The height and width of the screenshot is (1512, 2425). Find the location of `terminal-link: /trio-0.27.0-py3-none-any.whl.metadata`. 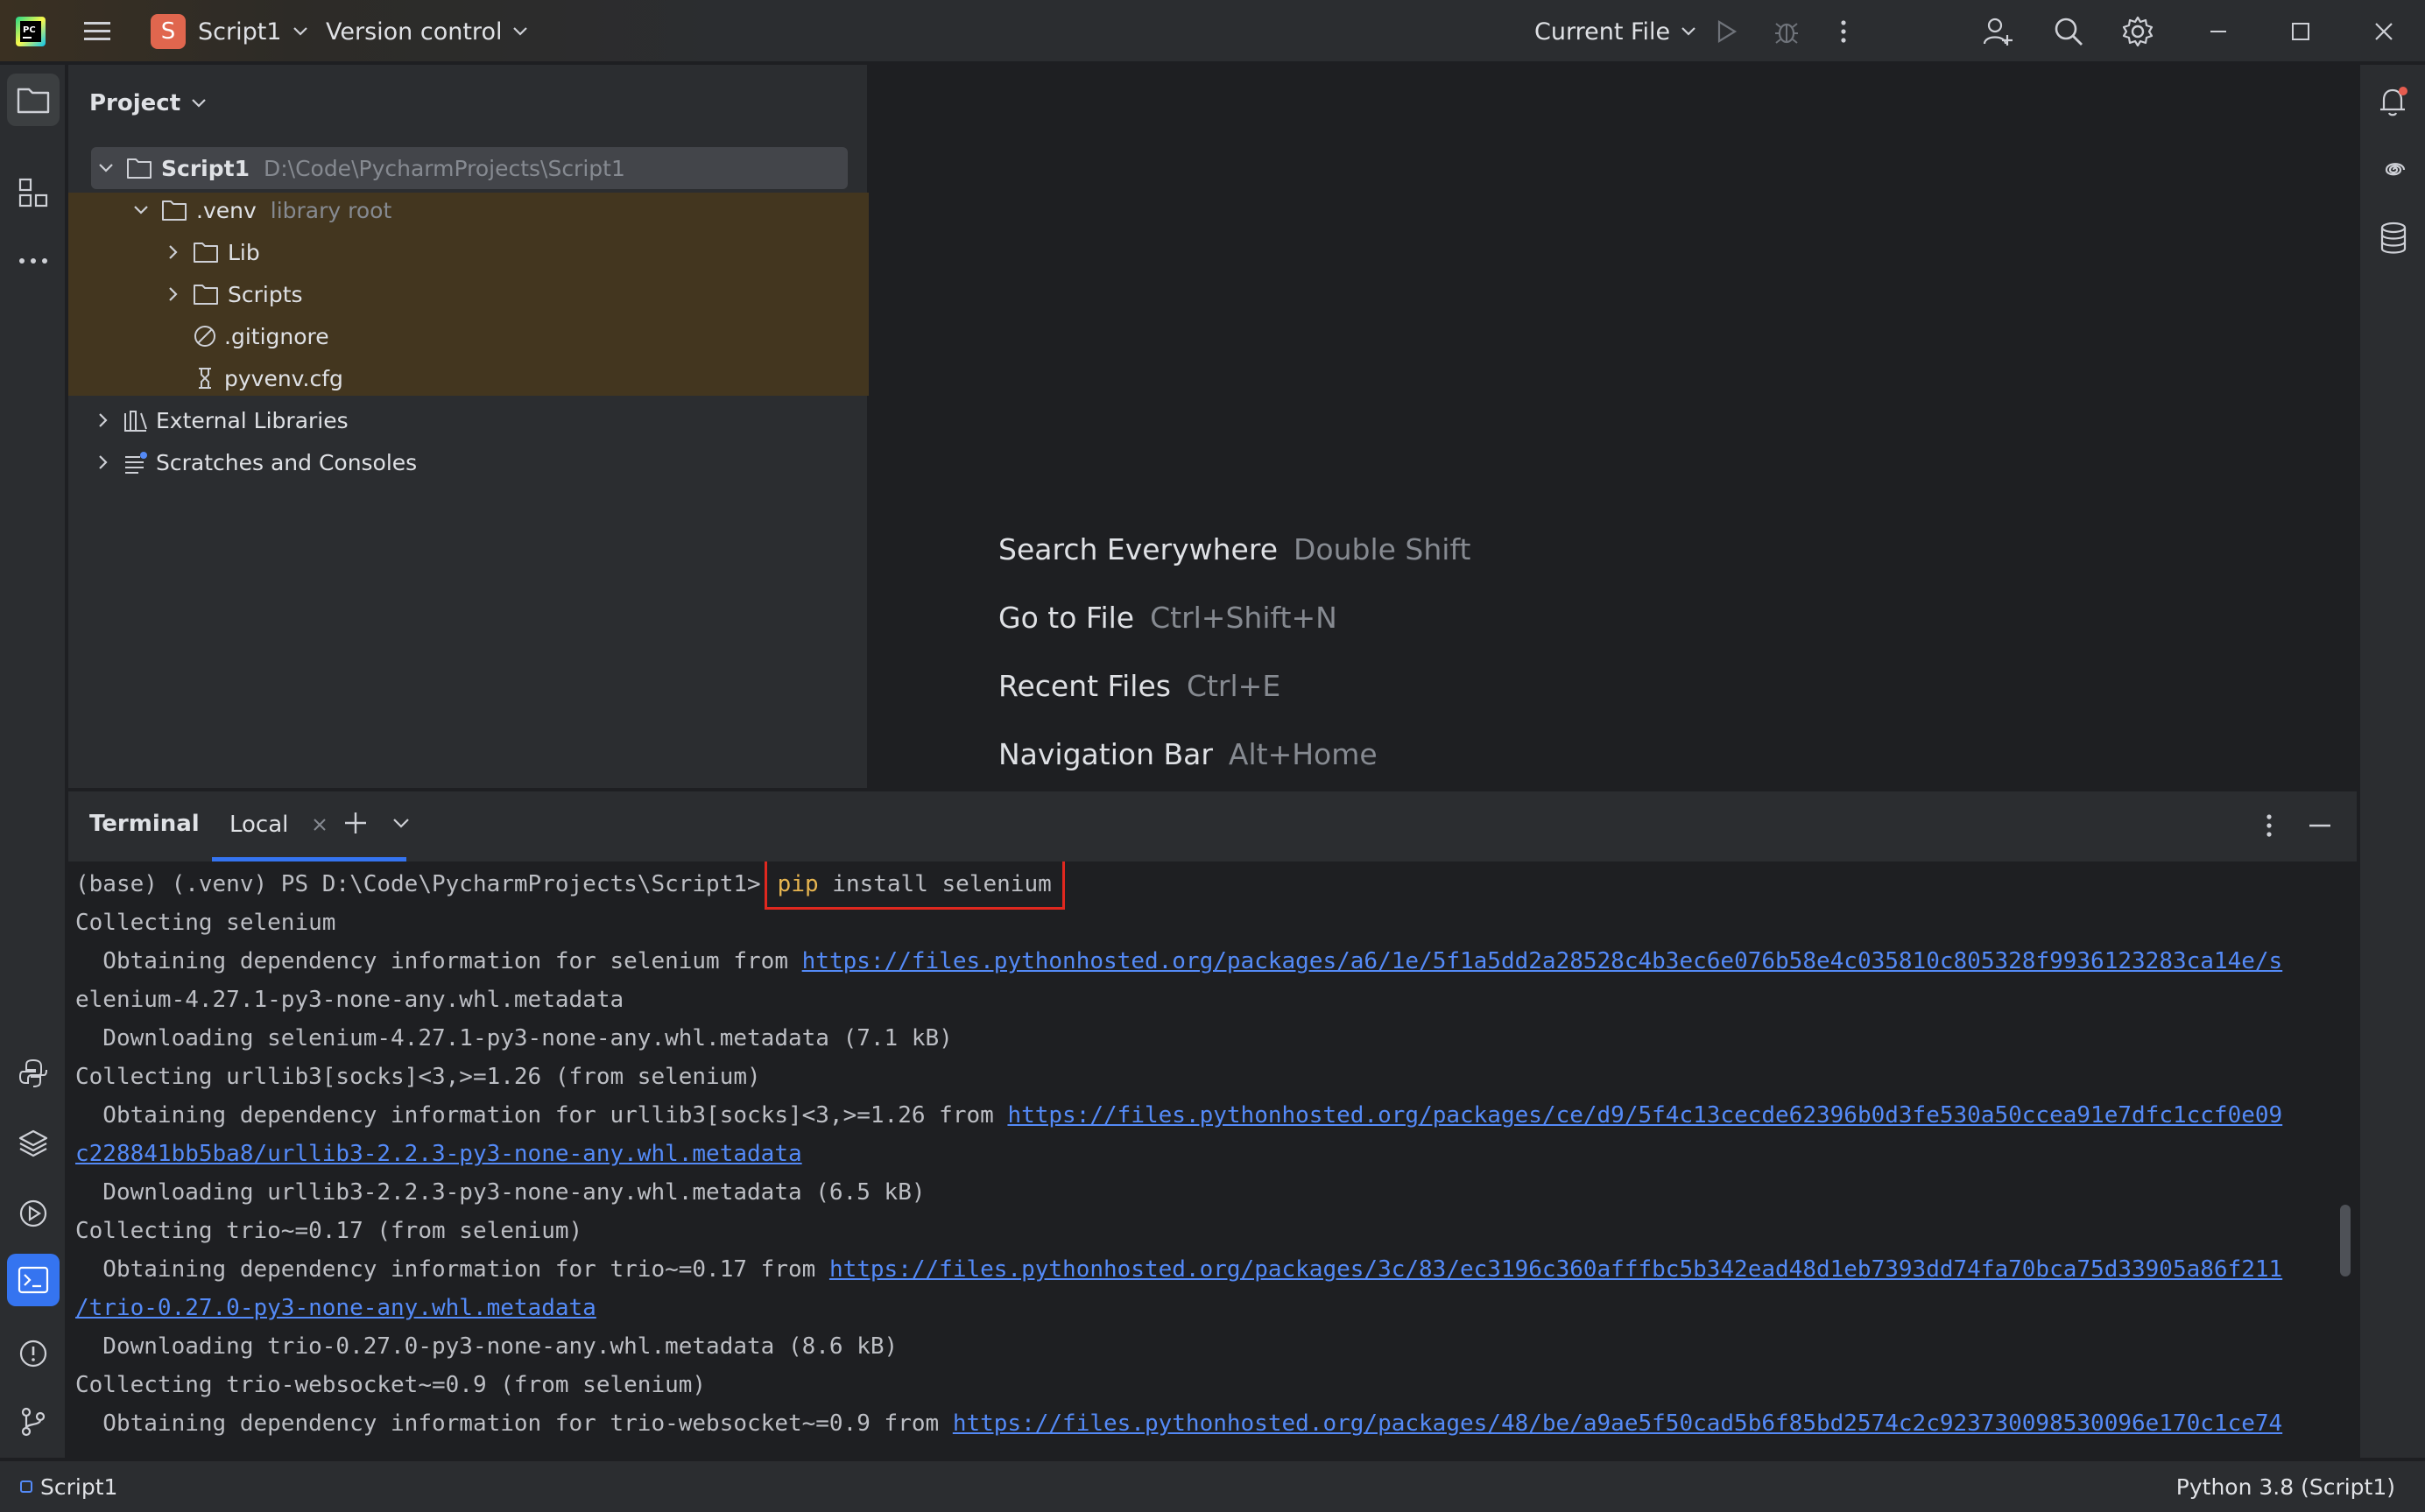

terminal-link: /trio-0.27.0-py3-none-any.whl.metadata is located at coordinates (335, 1308).